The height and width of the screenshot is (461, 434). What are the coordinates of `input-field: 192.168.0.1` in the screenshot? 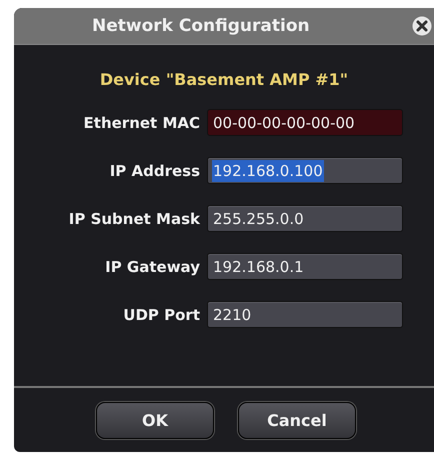 It's located at (305, 266).